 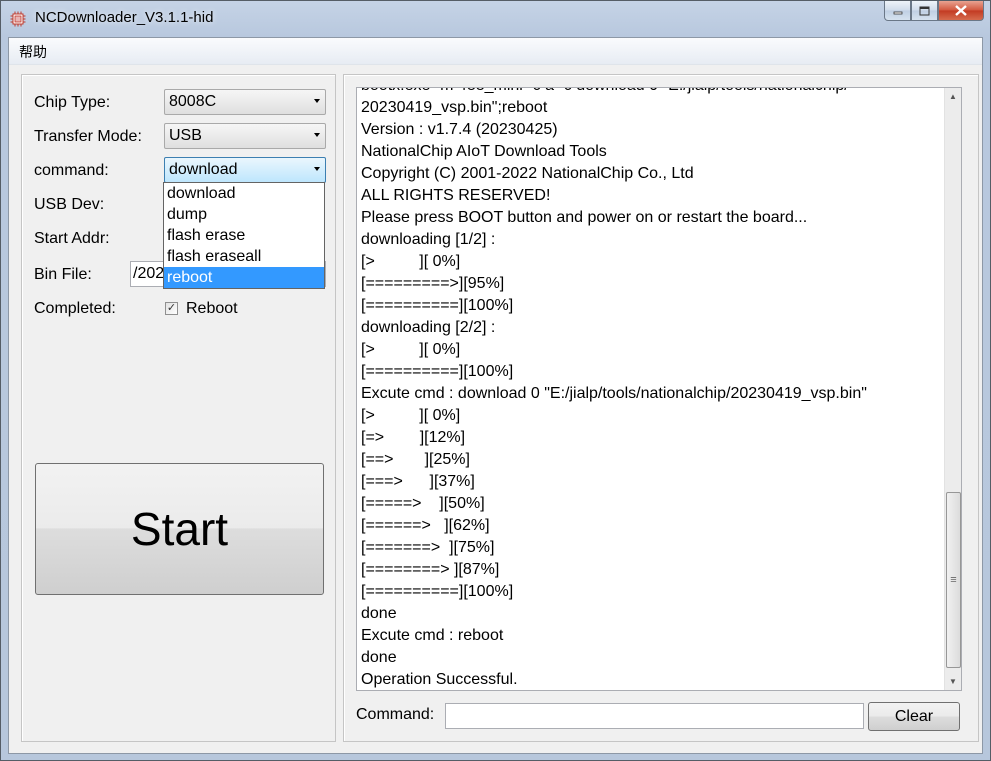 What do you see at coordinates (654, 716) in the screenshot?
I see `command-input` at bounding box center [654, 716].